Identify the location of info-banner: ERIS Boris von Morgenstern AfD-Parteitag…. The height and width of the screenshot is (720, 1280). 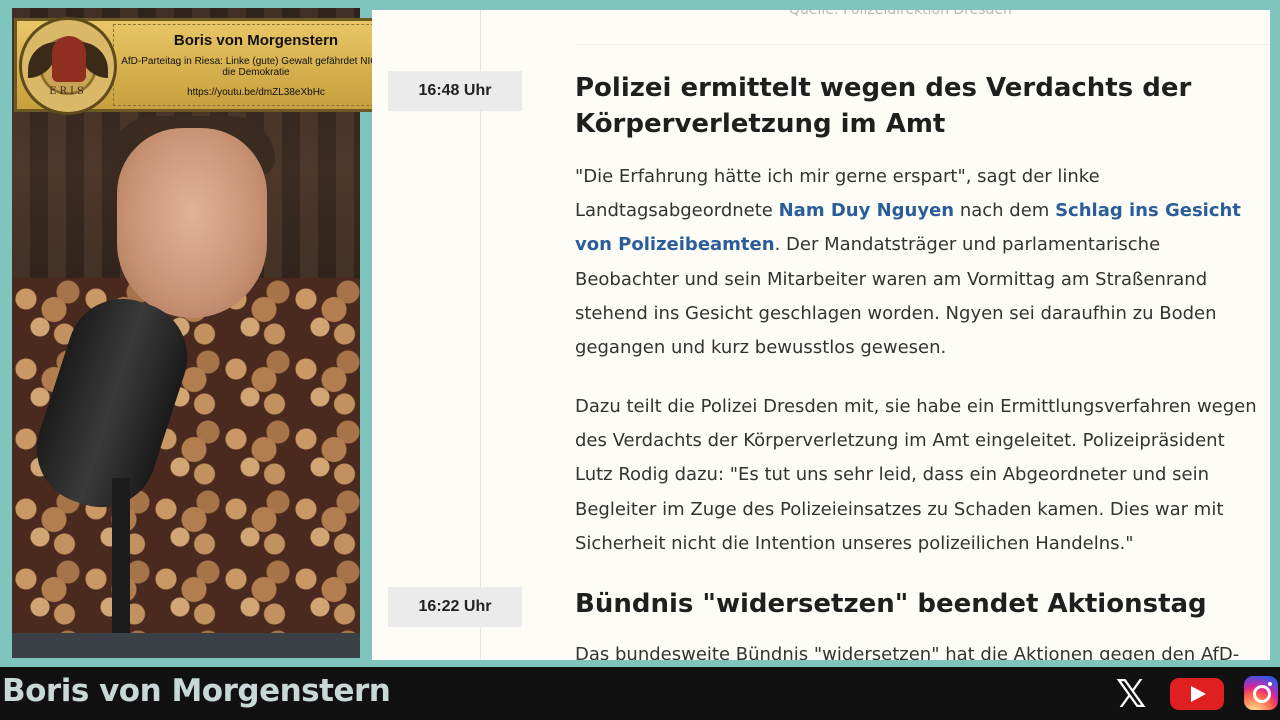
(206, 66).